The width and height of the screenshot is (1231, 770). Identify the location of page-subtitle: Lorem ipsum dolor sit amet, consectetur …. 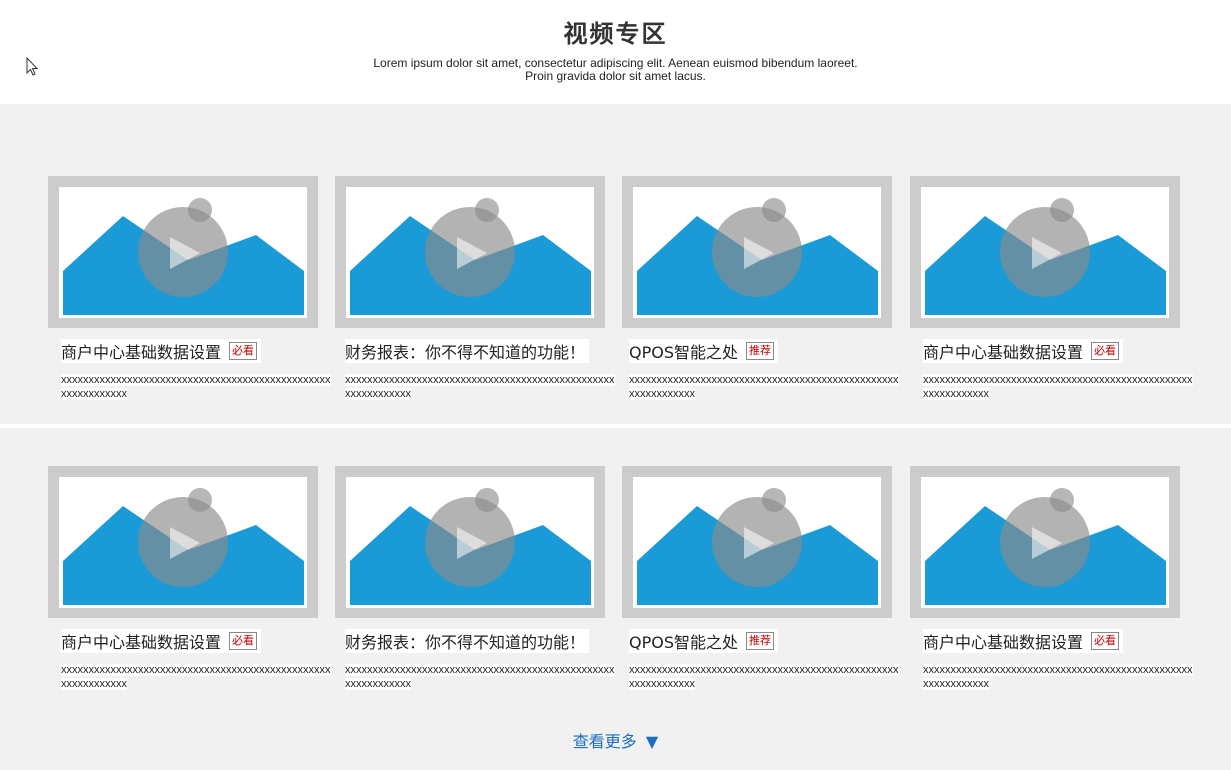
(615, 70).